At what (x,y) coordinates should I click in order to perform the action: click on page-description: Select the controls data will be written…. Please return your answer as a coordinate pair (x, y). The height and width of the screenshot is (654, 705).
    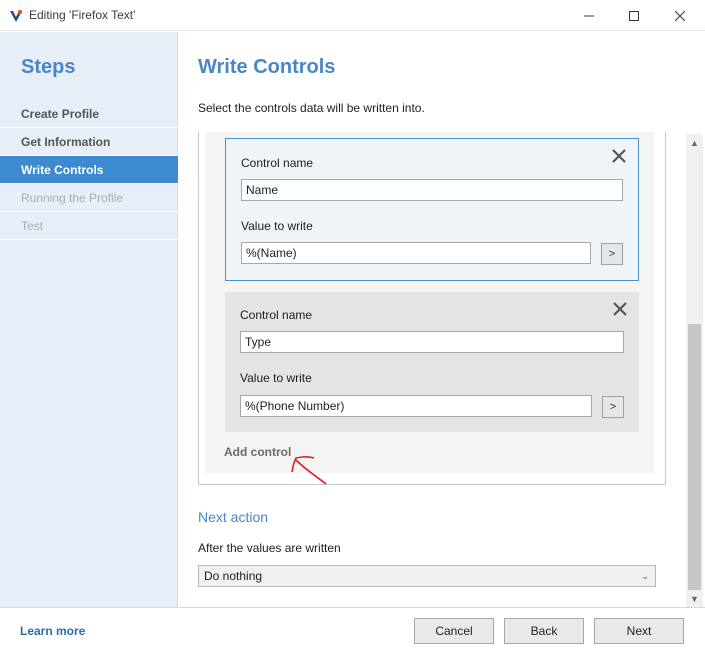
    Looking at the image, I should click on (311, 108).